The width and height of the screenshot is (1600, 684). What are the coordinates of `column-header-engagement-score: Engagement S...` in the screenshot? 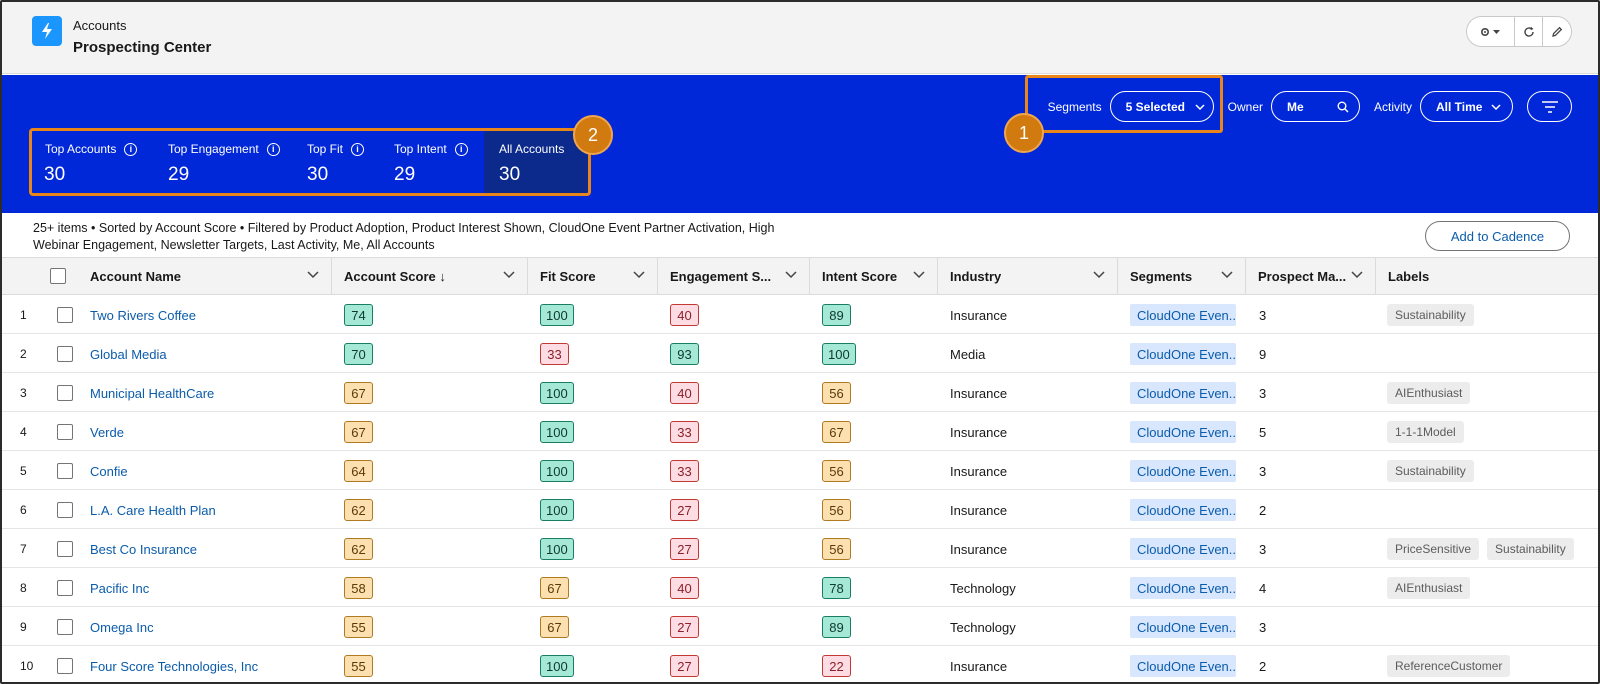 It's located at (734, 276).